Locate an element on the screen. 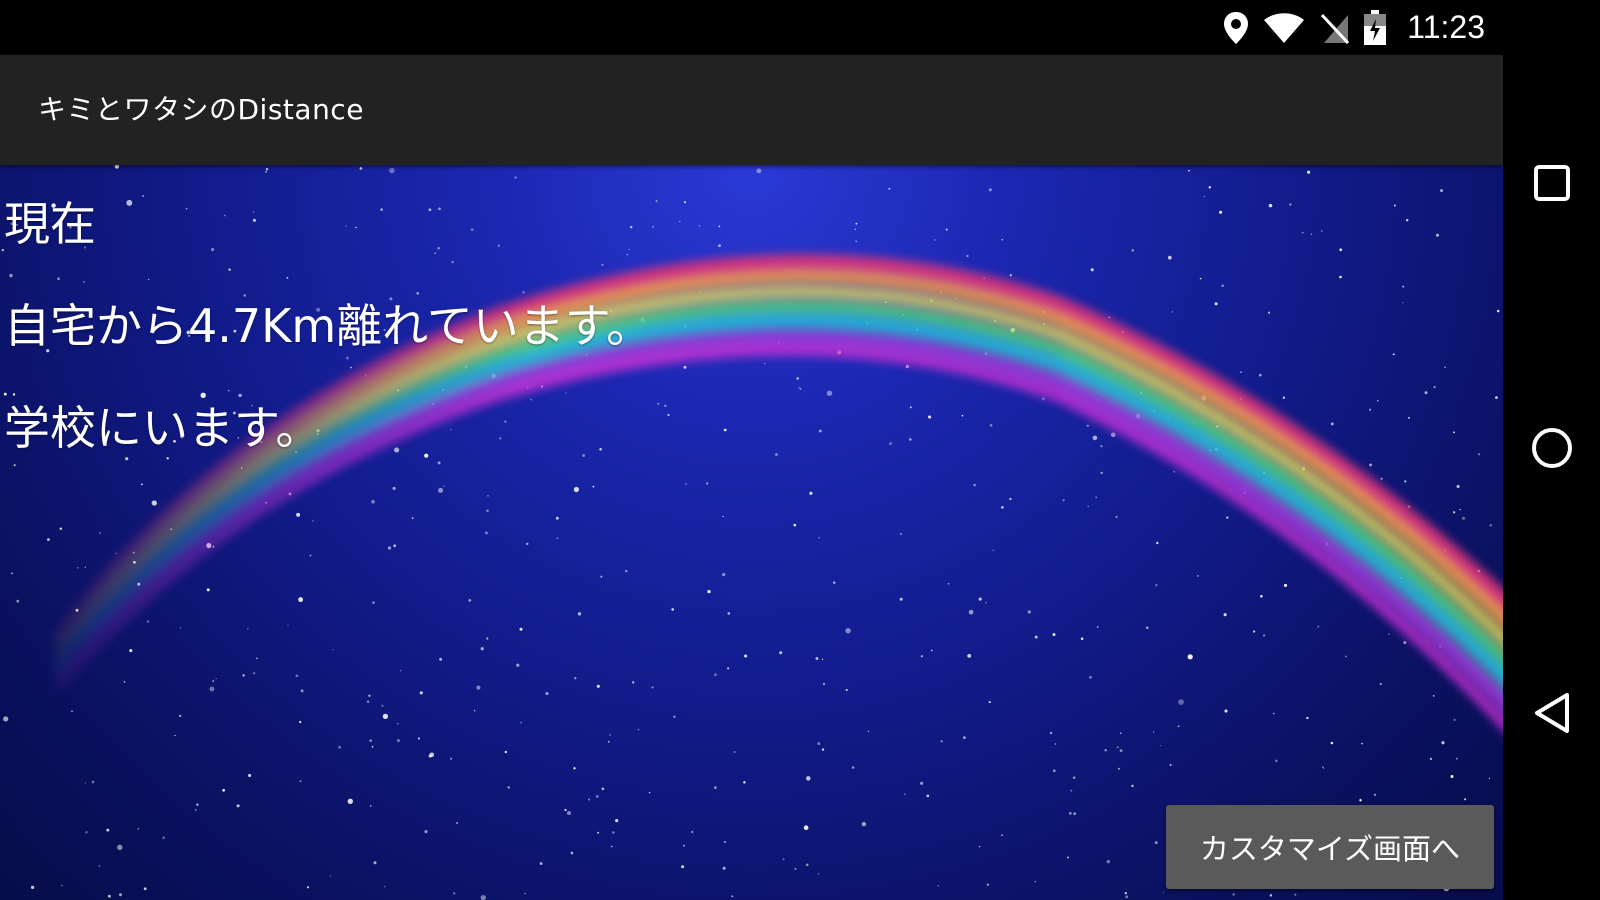 The image size is (1600, 900). location-icon is located at coordinates (1236, 28).